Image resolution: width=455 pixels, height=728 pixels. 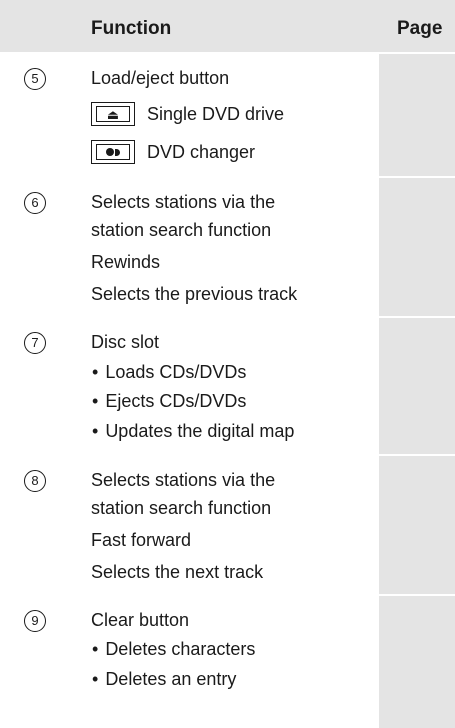 What do you see at coordinates (201, 152) in the screenshot?
I see `function-text: DVD changer` at bounding box center [201, 152].